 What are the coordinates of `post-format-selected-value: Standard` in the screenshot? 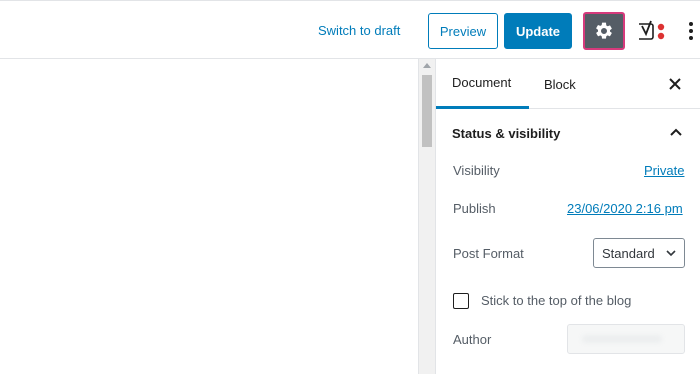 It's located at (628, 253).